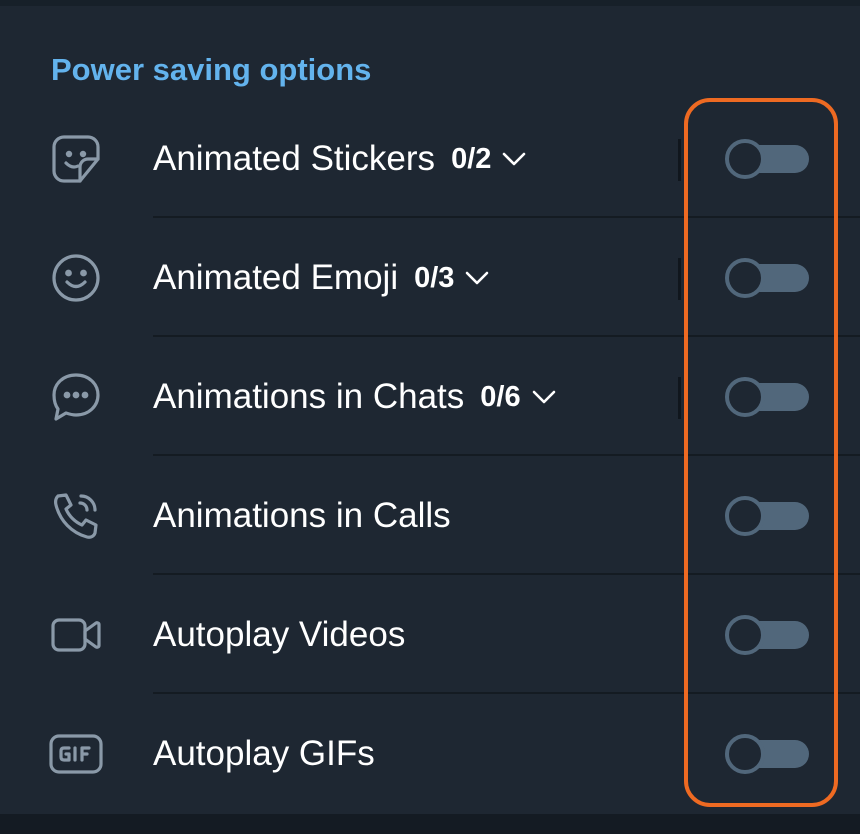  I want to click on setting-label: Animations in Chats, so click(309, 396).